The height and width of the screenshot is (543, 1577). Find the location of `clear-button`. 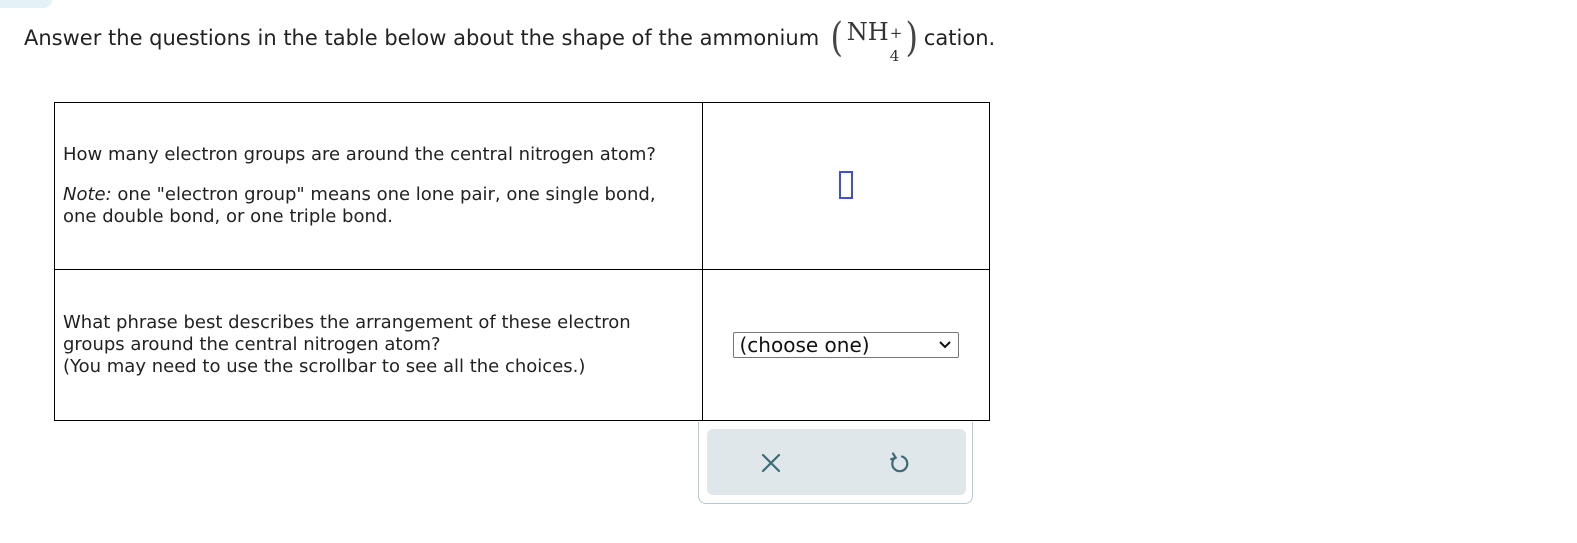

clear-button is located at coordinates (771, 463).